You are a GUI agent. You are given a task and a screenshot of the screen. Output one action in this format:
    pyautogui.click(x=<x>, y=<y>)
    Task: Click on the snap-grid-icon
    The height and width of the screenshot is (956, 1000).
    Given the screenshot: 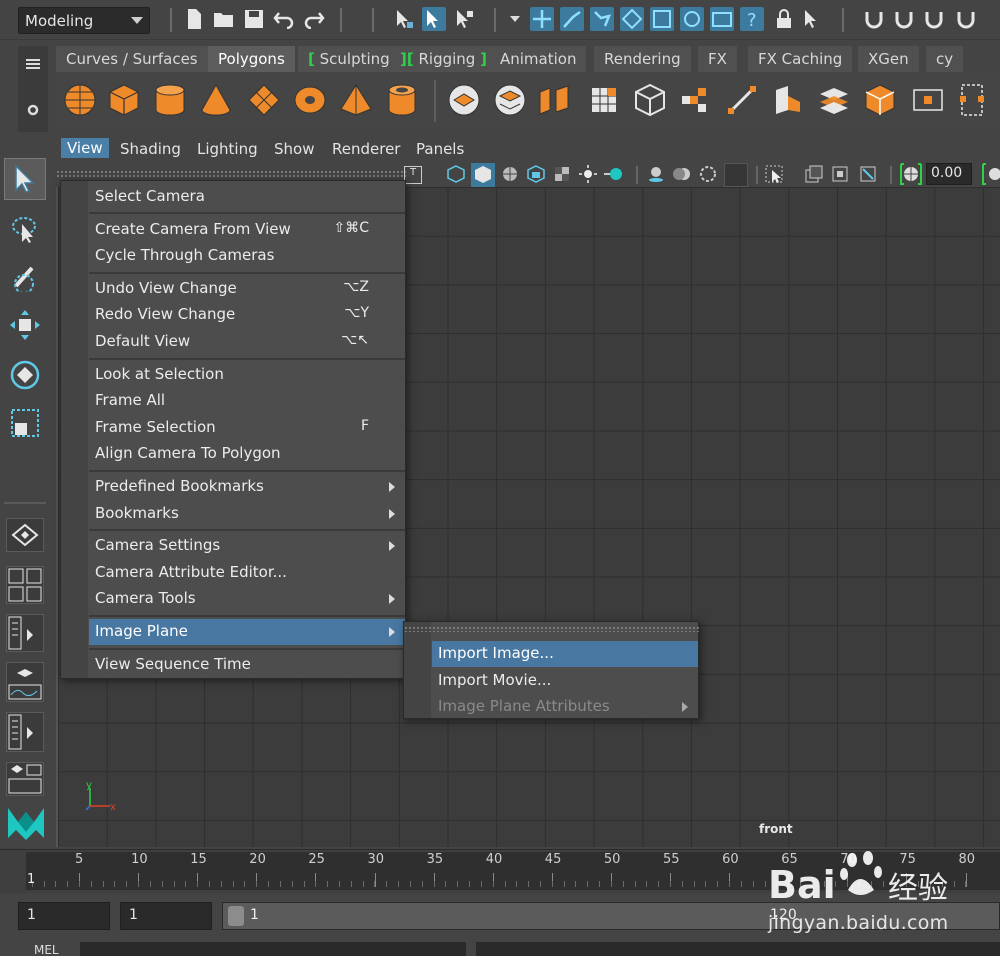 What is the action you would take?
    pyautogui.click(x=542, y=19)
    